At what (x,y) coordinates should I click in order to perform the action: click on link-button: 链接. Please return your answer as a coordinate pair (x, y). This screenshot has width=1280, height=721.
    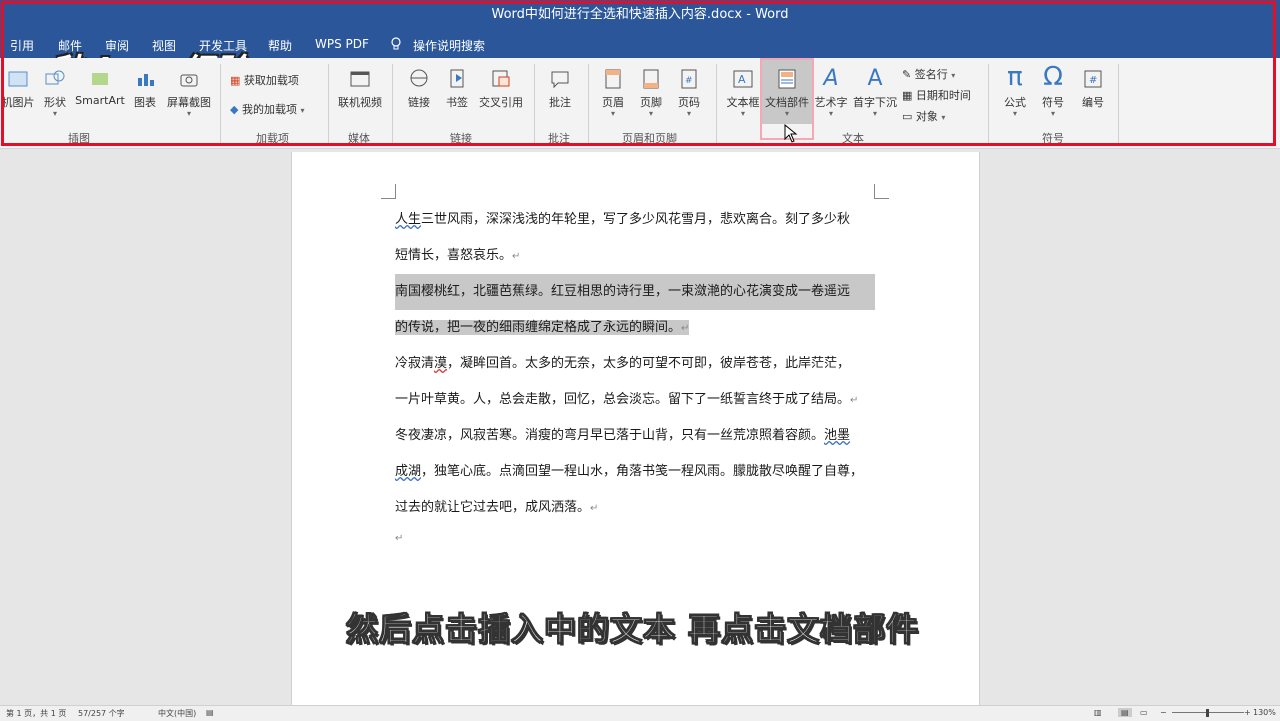
    Looking at the image, I should click on (419, 89).